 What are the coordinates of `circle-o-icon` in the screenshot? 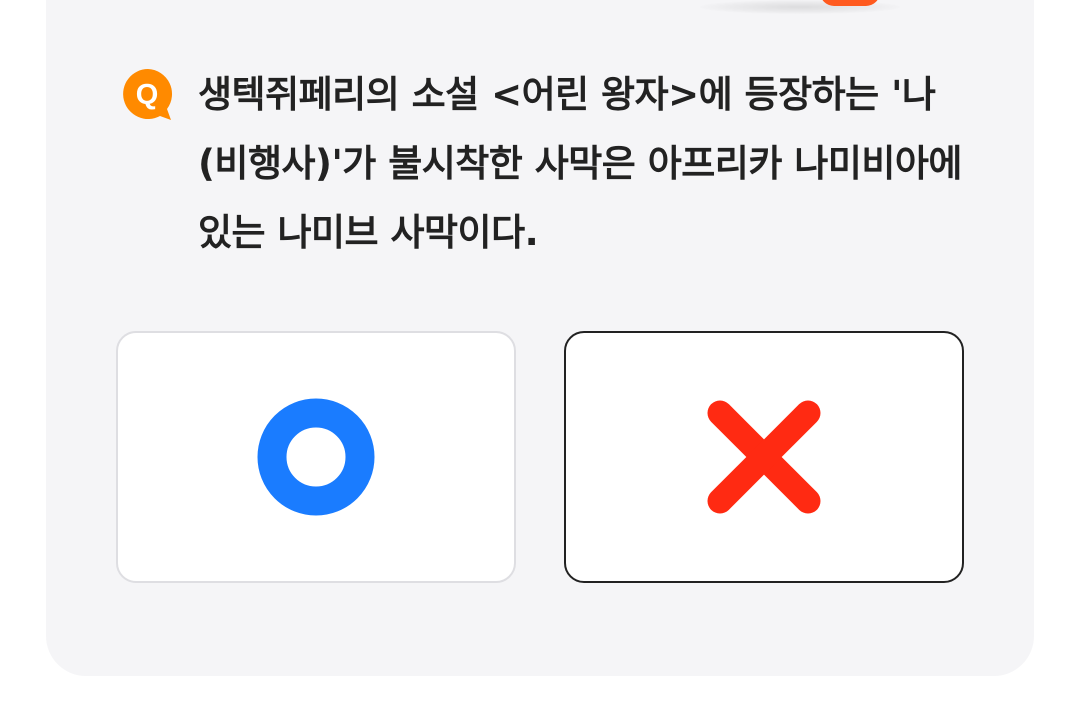 It's located at (316, 457).